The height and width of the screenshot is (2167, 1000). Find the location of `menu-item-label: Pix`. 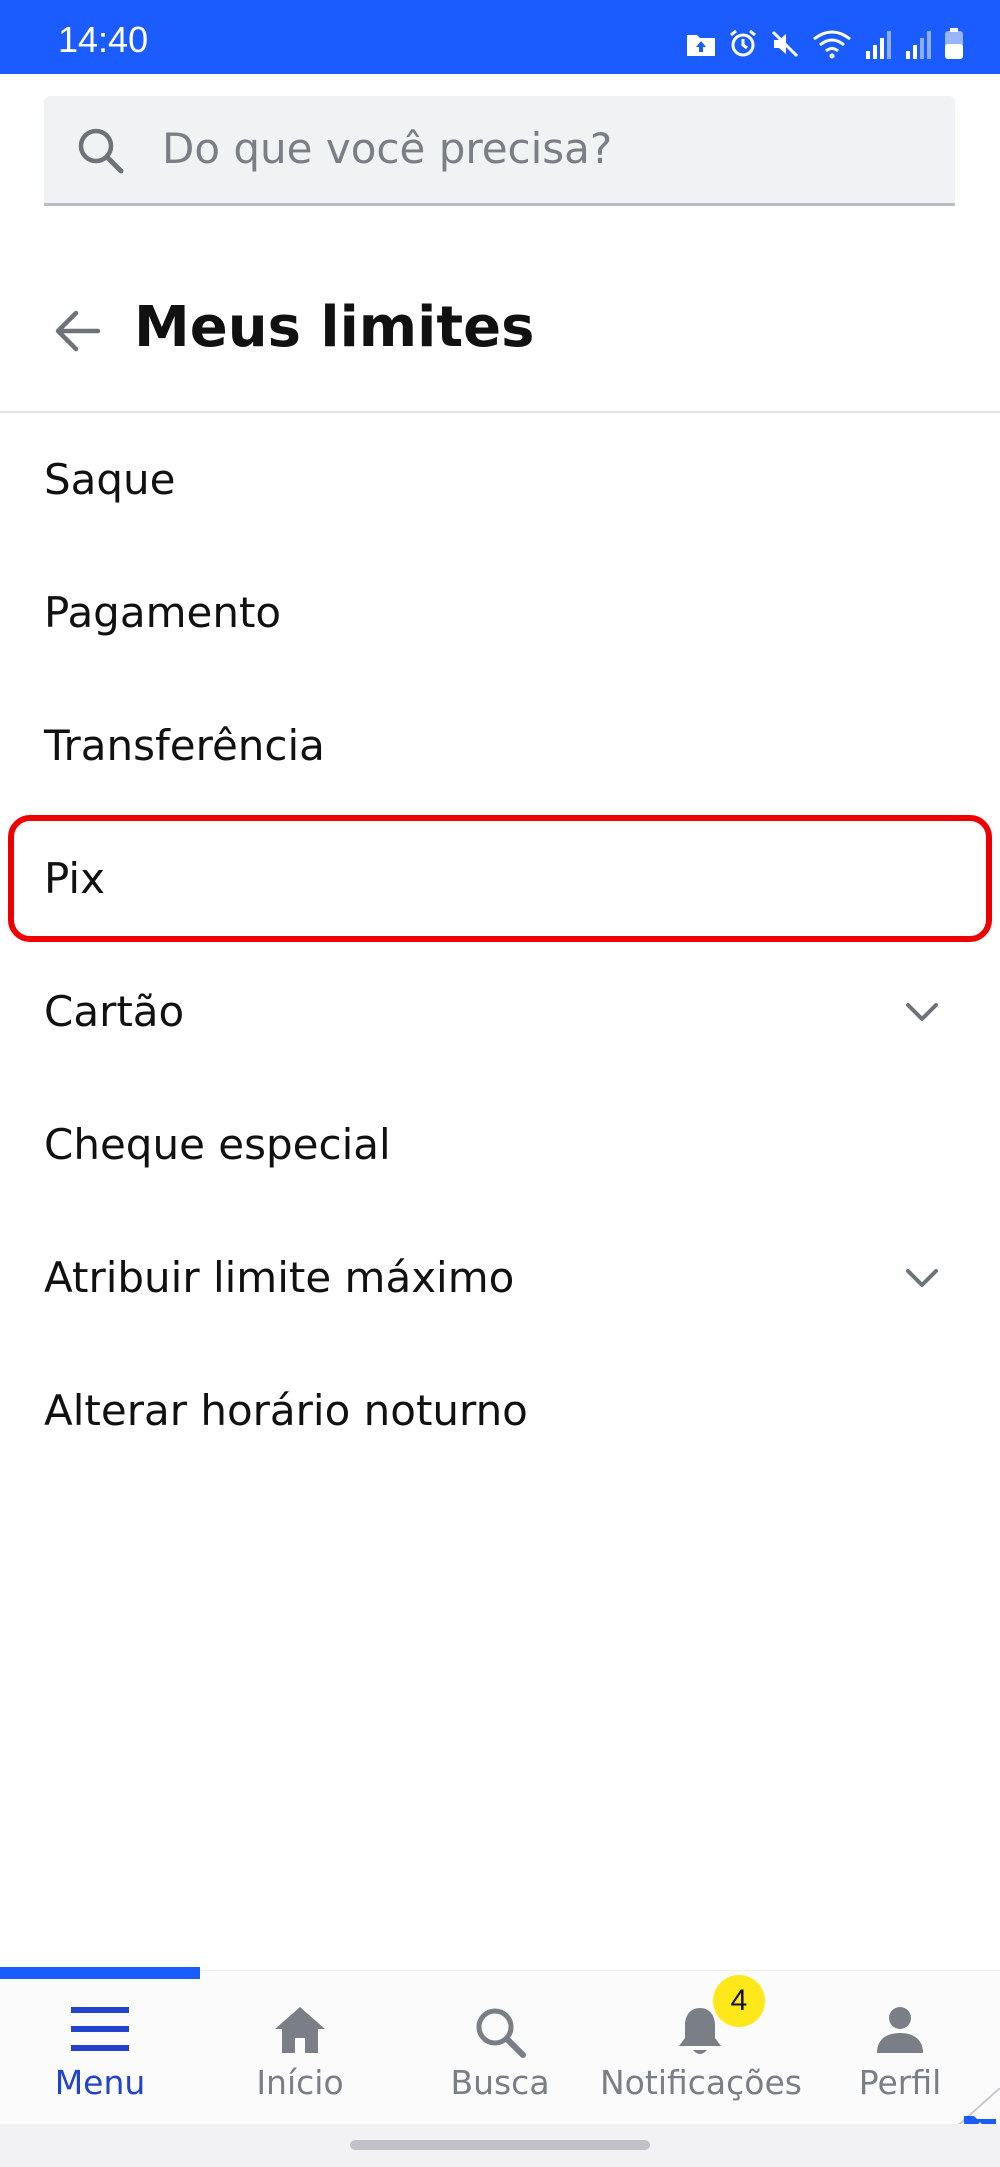

menu-item-label: Pix is located at coordinates (74, 878).